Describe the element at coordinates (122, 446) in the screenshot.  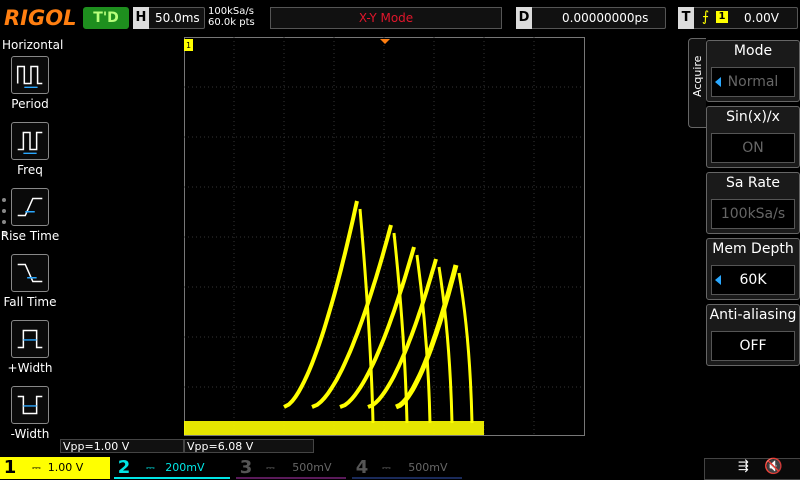
I see `vpp-measurement-1: Vpp=1.00 V` at that location.